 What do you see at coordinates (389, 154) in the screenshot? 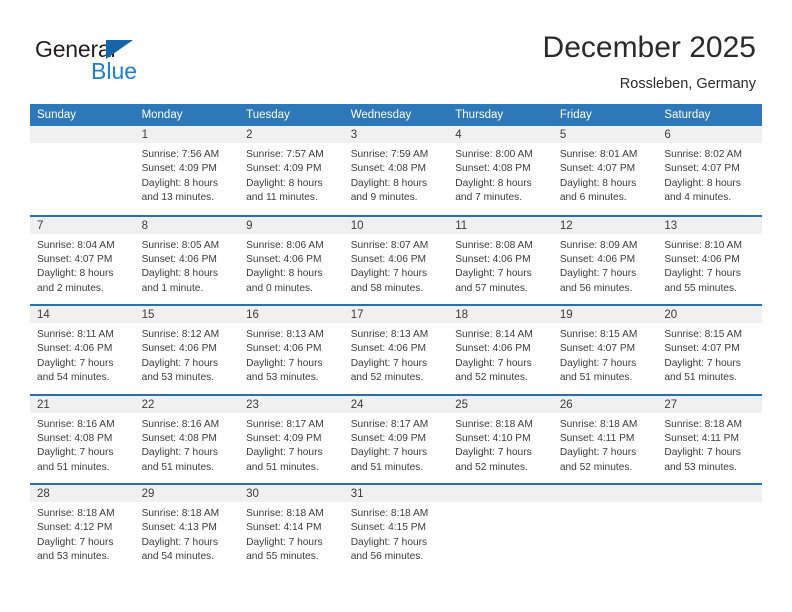
I see `sunrise-time: Sunrise: 7:59 AM` at bounding box center [389, 154].